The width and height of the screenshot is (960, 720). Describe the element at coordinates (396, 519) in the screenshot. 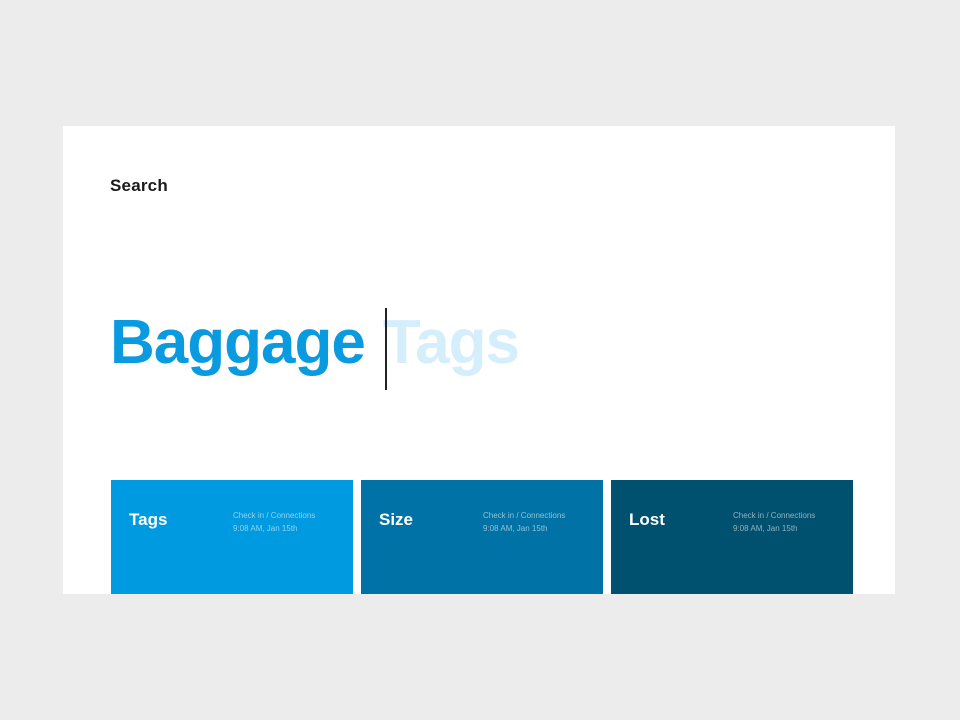

I see `result-title: Size` at that location.